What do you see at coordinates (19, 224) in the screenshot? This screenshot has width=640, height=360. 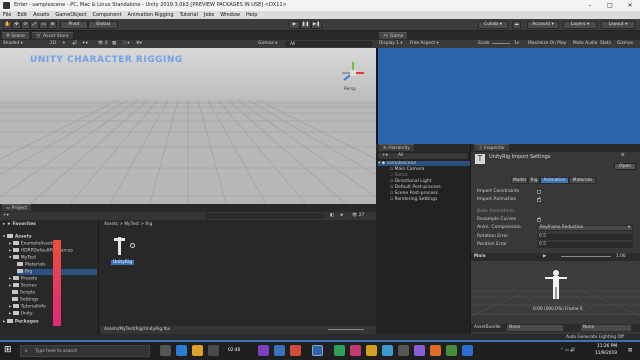 I see `favorites-node: ▸ ★ Favorites` at bounding box center [19, 224].